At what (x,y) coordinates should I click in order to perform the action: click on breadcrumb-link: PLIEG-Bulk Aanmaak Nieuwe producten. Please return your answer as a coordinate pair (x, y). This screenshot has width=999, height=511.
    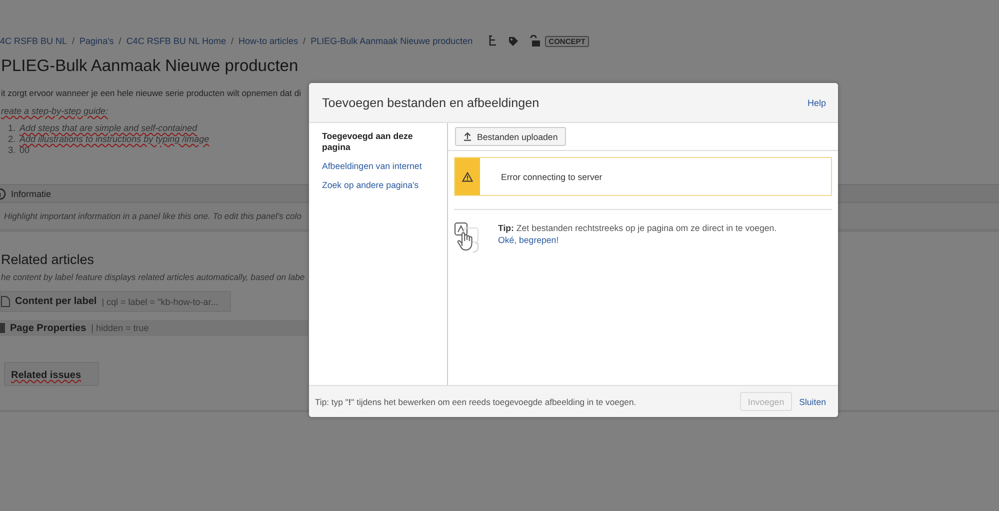
    Looking at the image, I should click on (391, 41).